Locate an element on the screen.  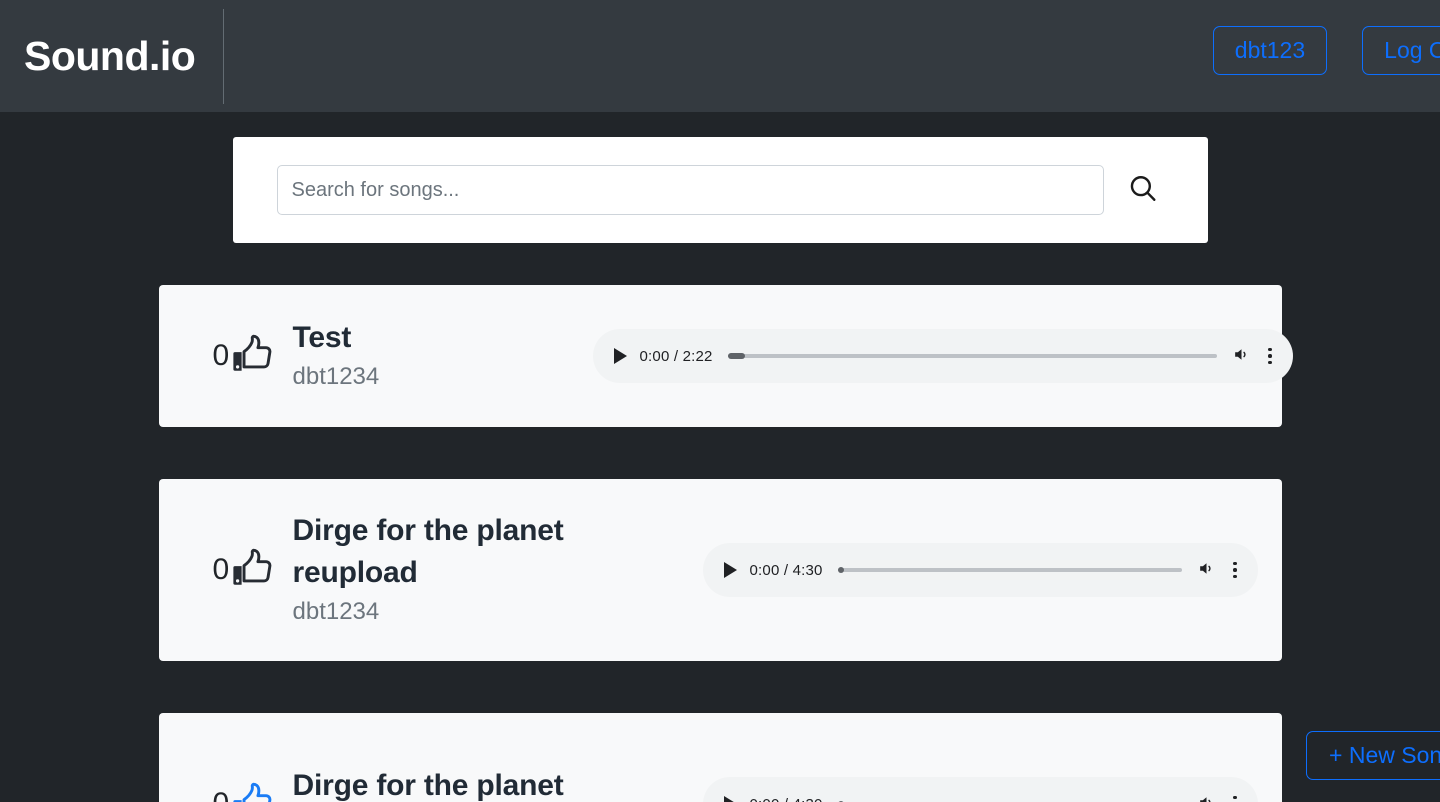
song-meta: Dirge for the planet dbt1234 is located at coordinates (443, 783).